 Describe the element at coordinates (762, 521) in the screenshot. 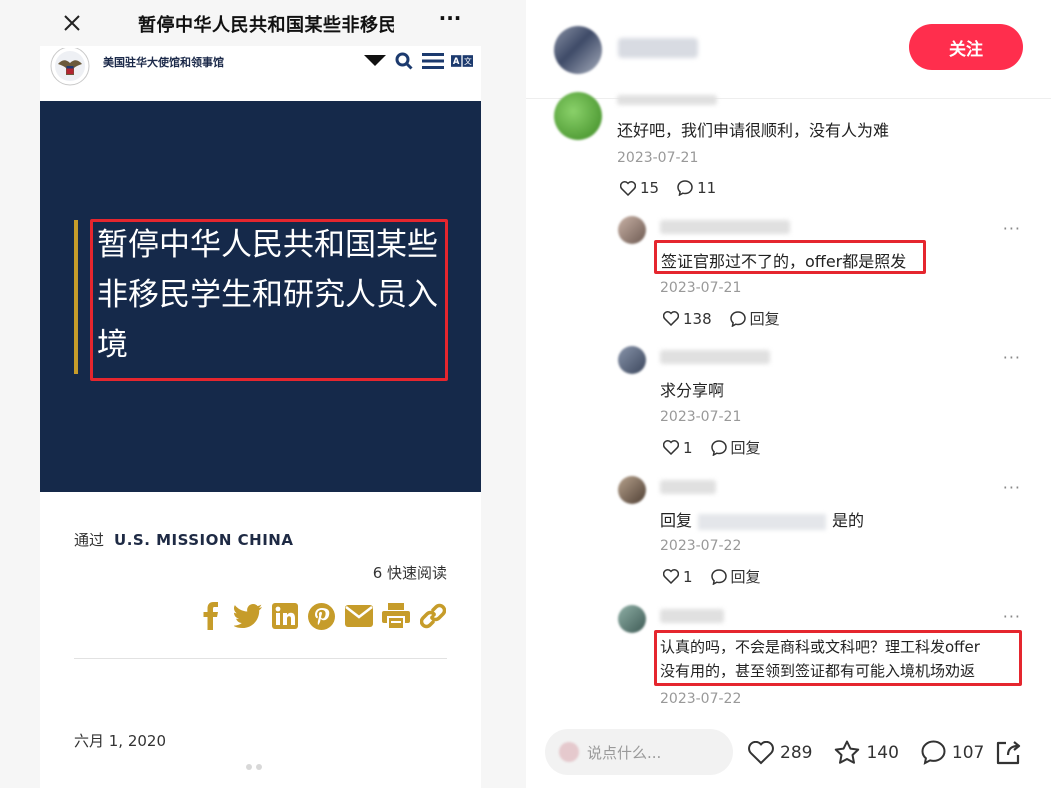

I see `mention-blurred` at that location.